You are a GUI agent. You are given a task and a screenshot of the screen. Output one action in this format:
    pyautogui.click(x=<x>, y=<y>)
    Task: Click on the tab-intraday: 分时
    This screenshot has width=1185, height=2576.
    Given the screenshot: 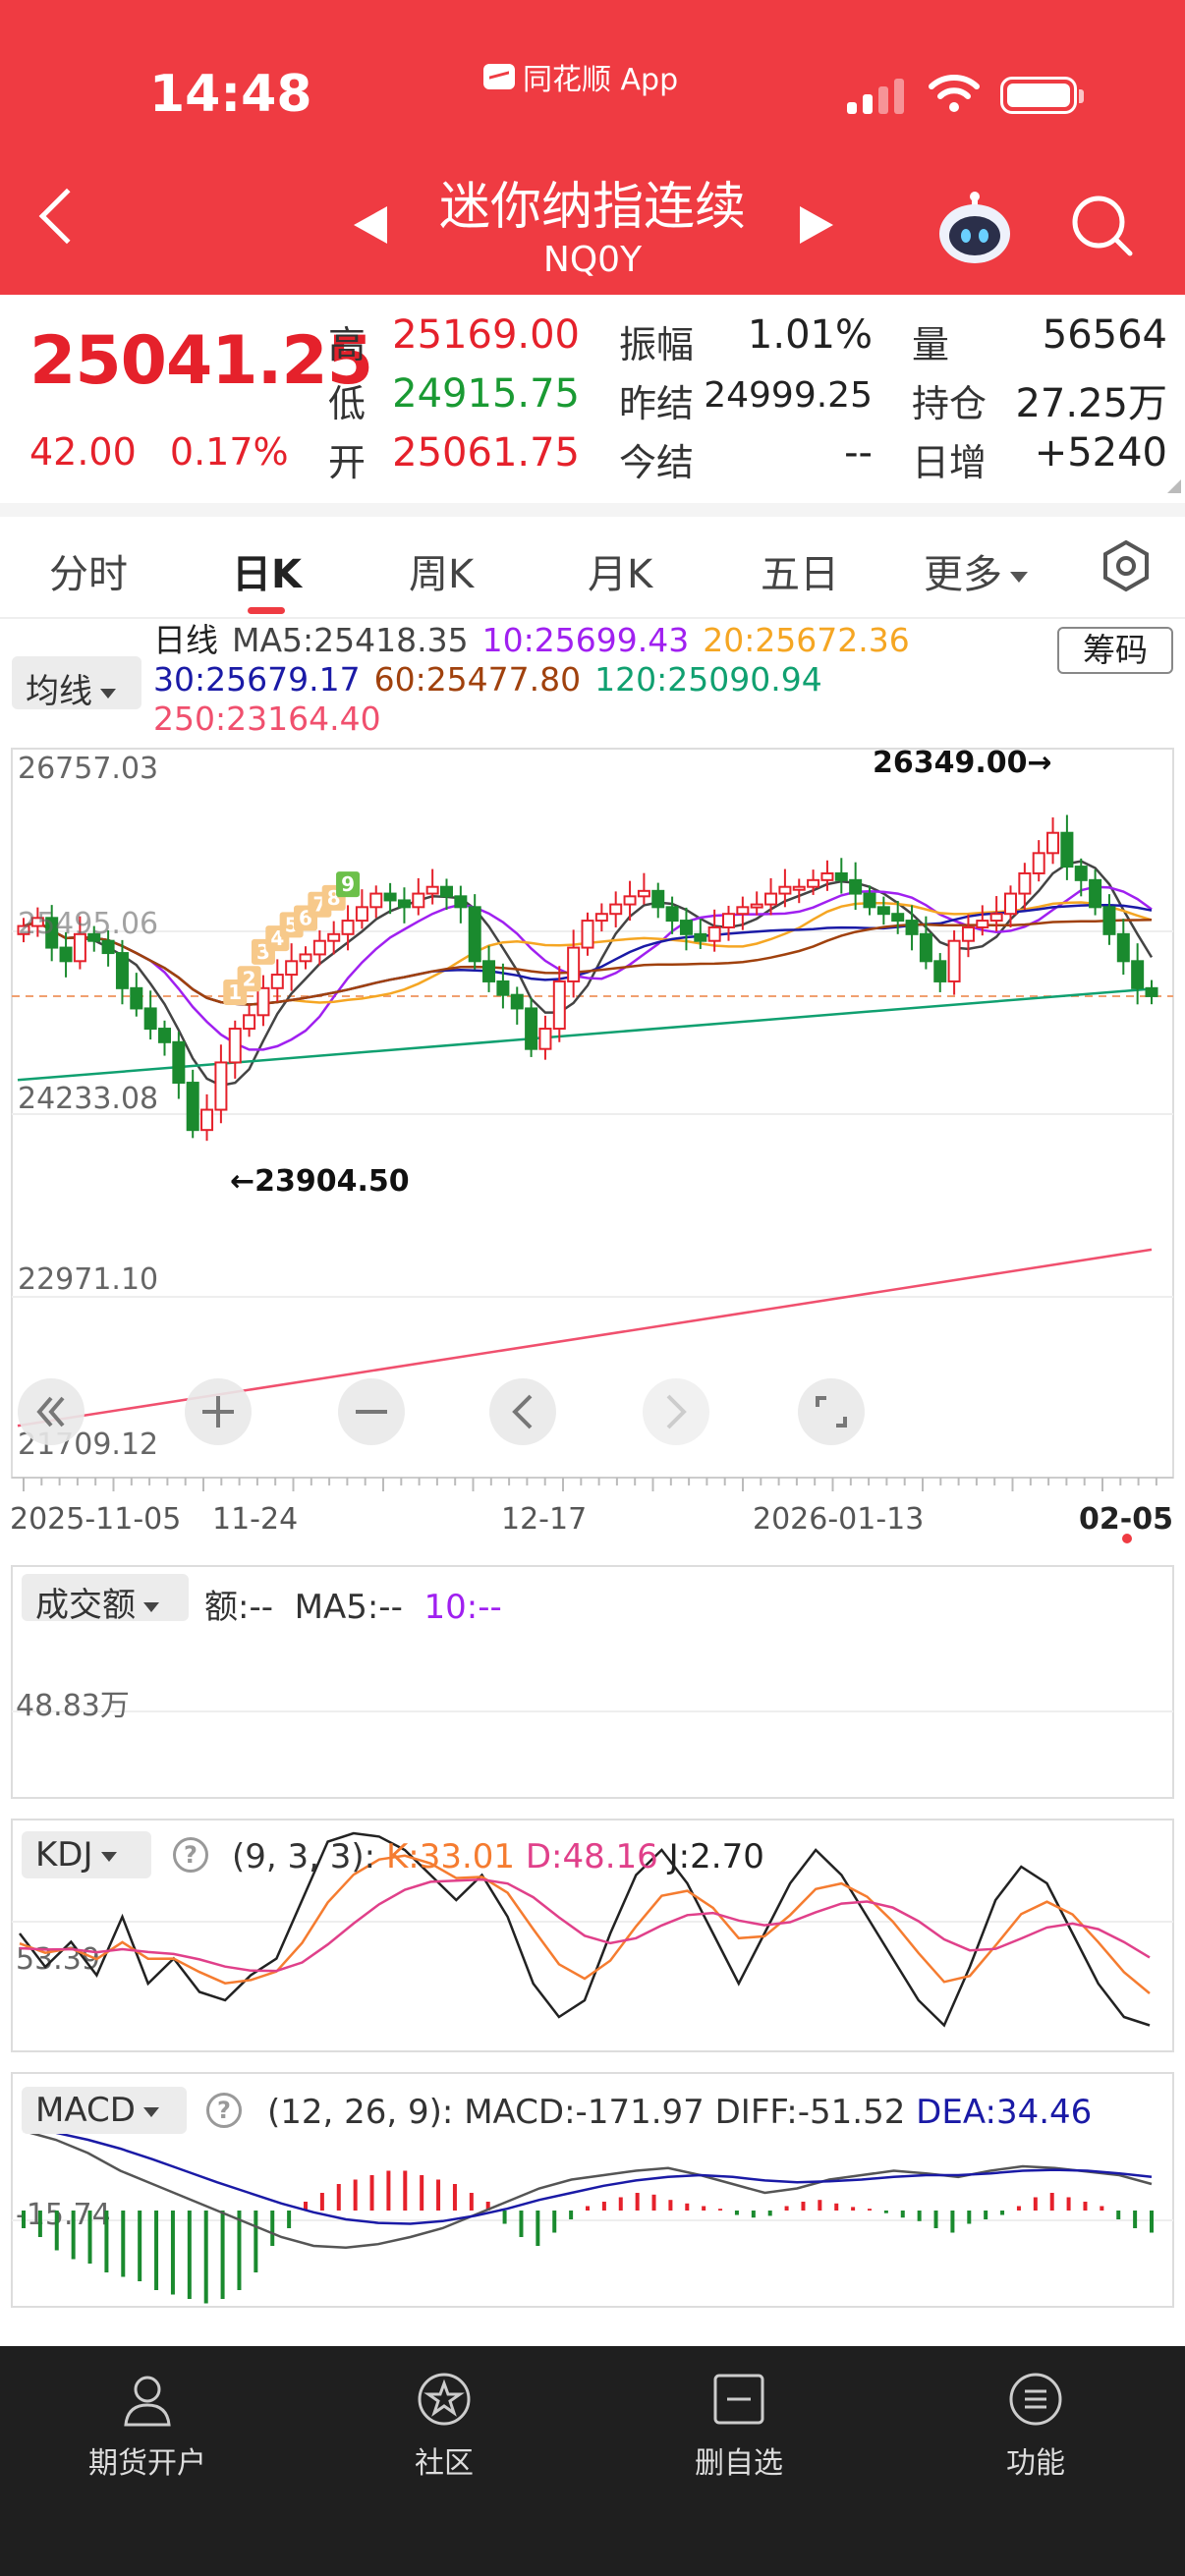 What is the action you would take?
    pyautogui.click(x=89, y=570)
    